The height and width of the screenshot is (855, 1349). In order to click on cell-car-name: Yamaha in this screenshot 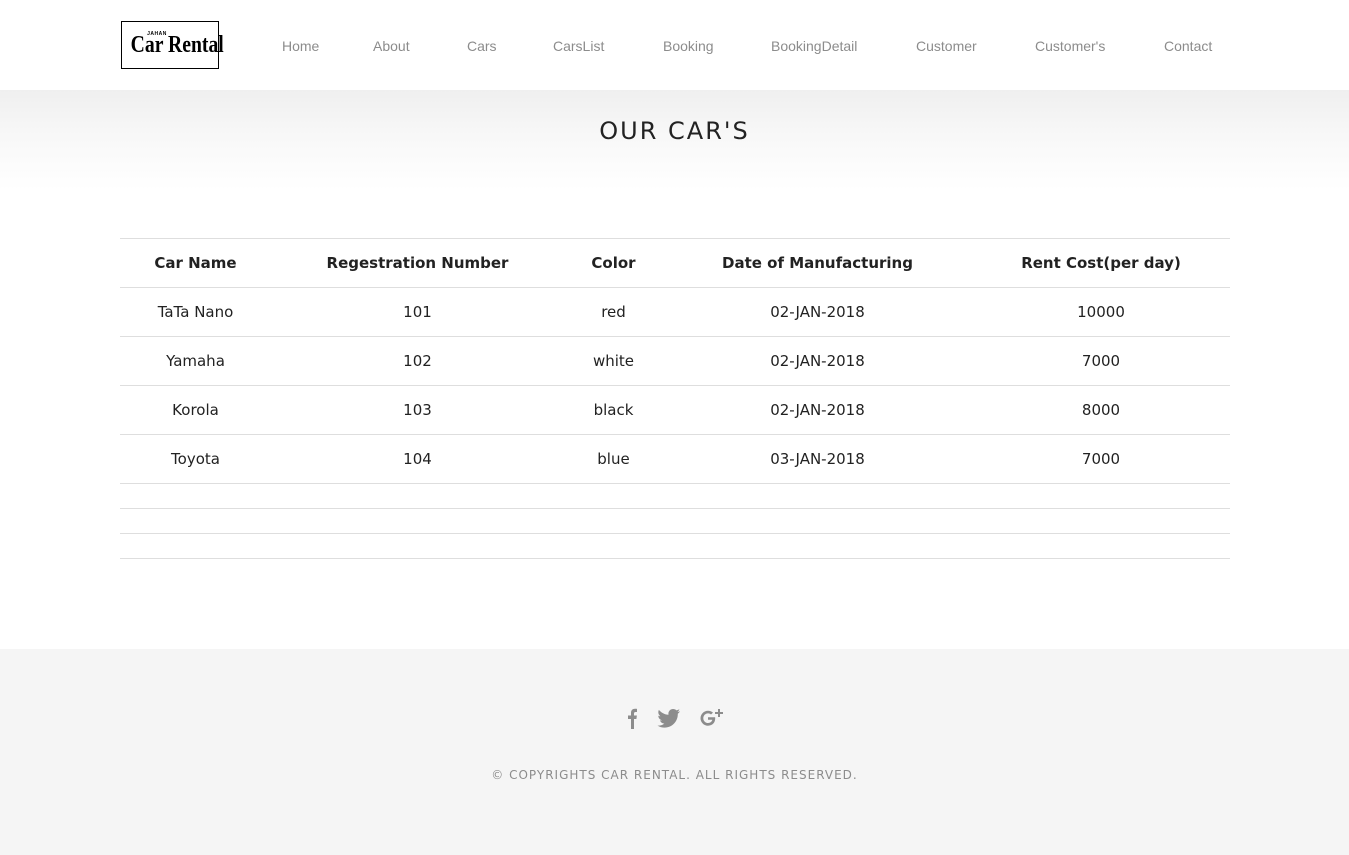, I will do `click(195, 361)`.